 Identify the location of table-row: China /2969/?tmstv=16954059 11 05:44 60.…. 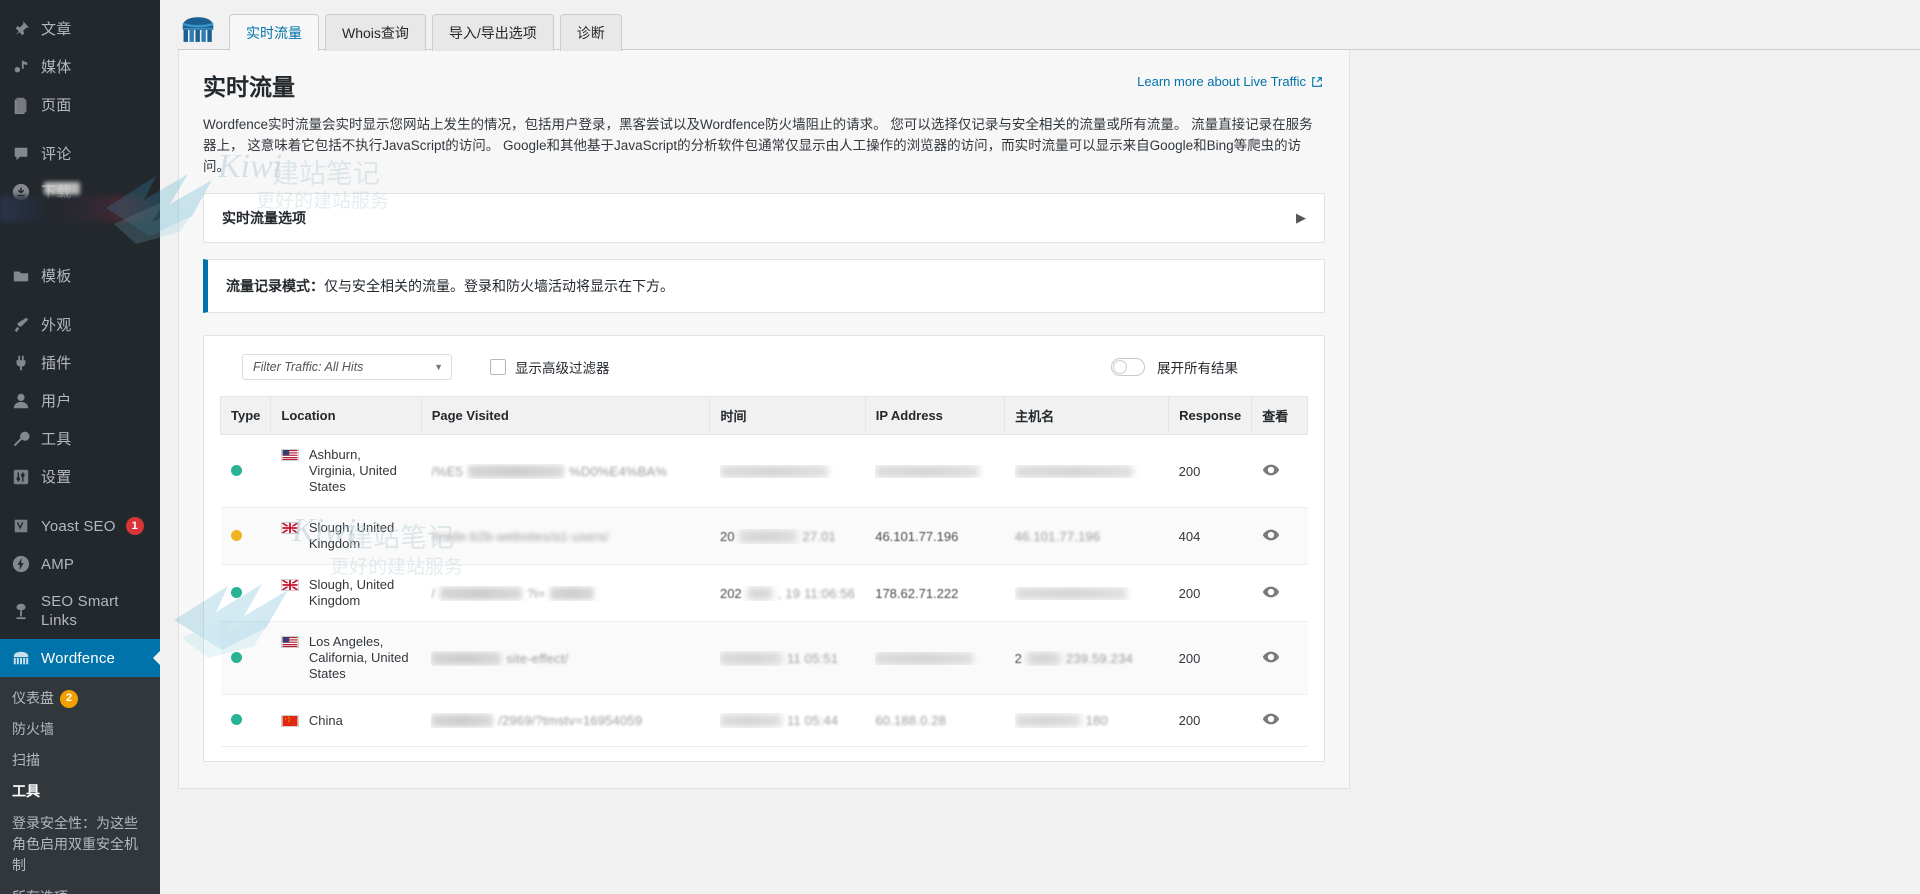
(764, 720).